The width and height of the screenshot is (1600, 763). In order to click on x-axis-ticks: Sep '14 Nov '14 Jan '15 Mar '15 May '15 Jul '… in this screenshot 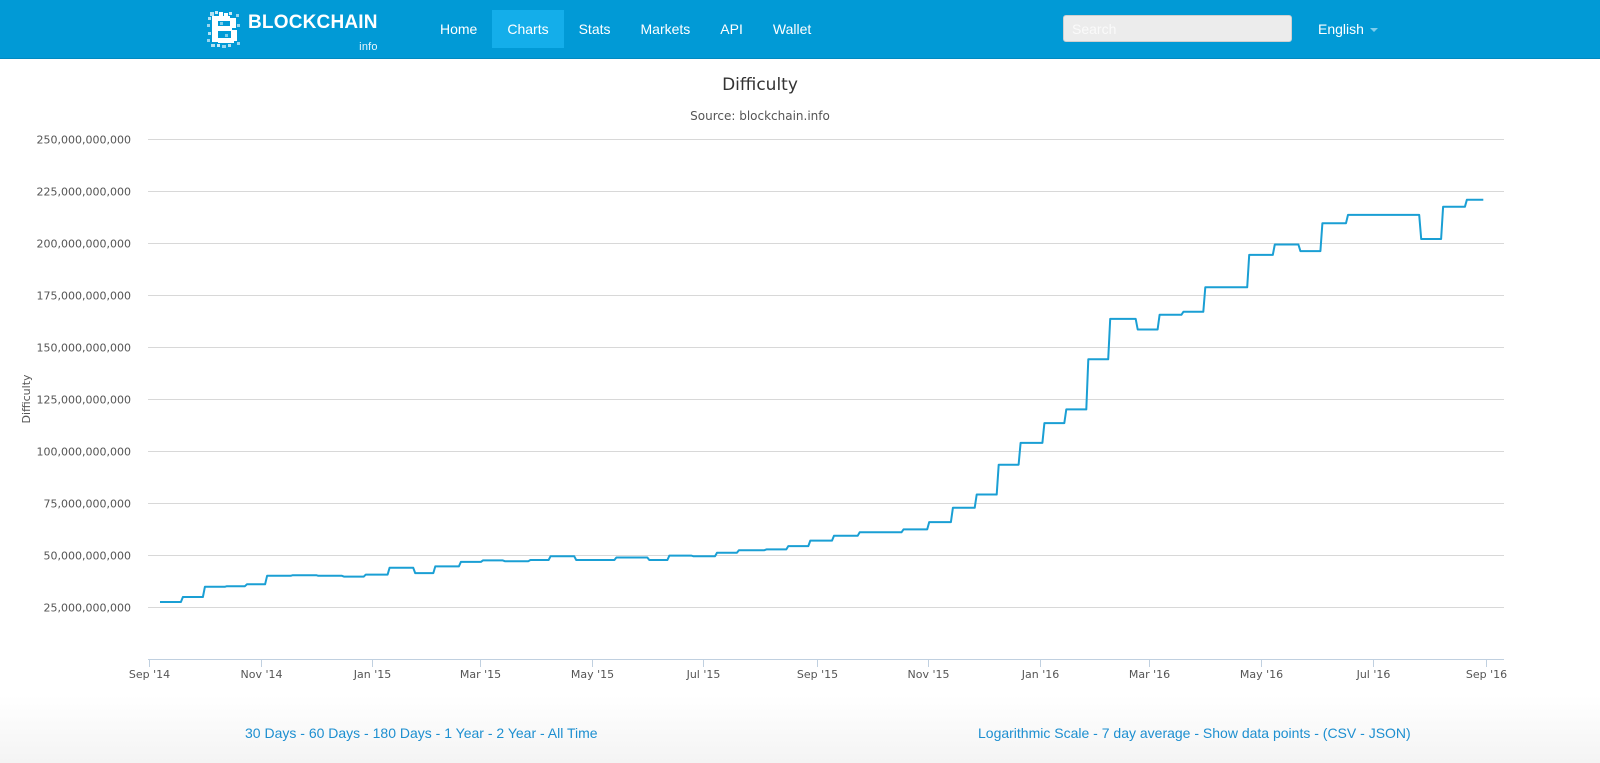, I will do `click(818, 670)`.